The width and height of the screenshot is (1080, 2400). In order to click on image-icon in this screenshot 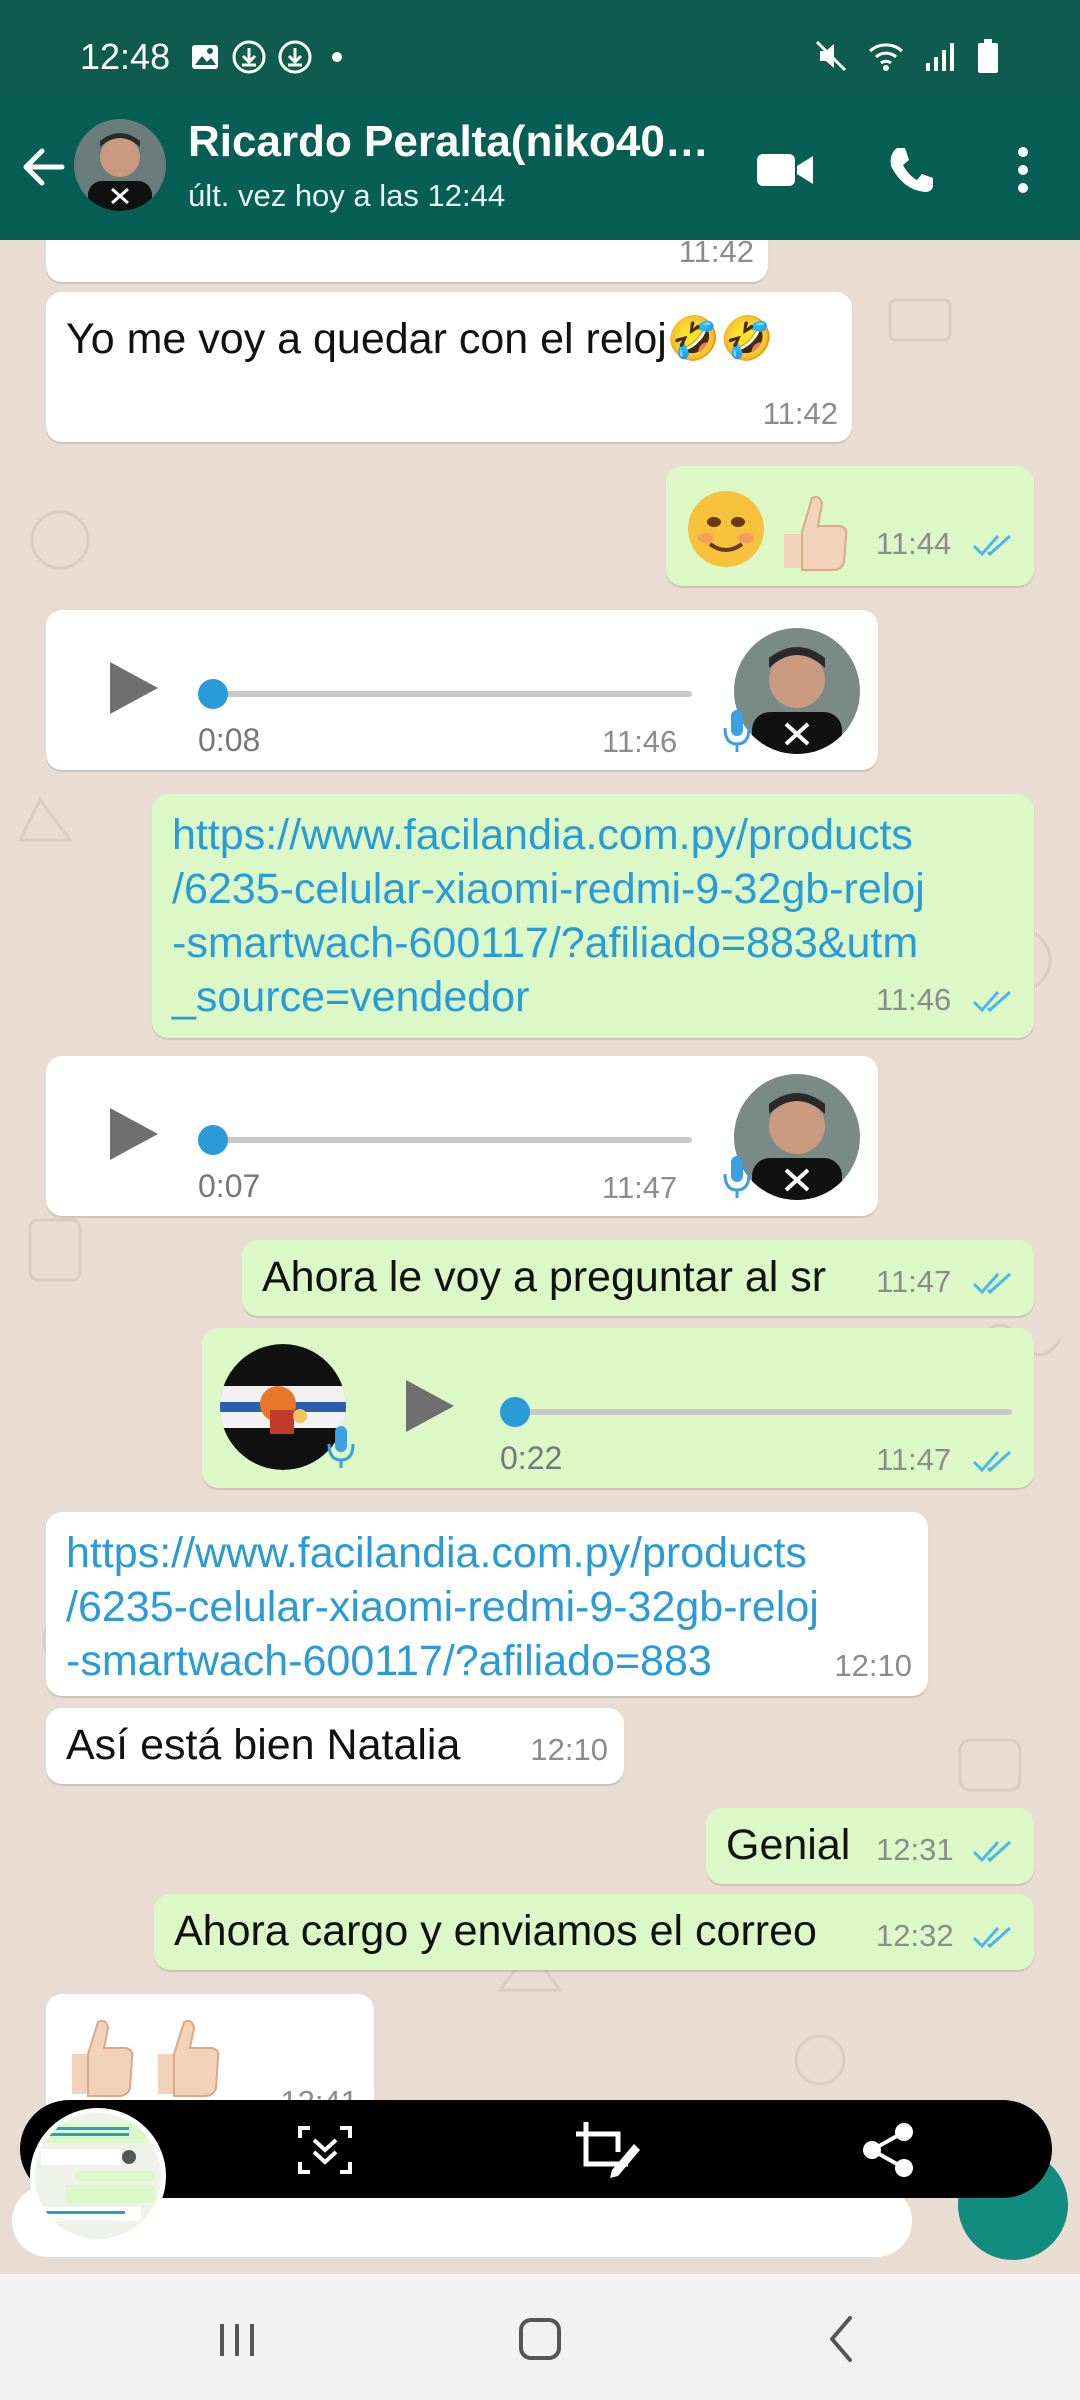, I will do `click(205, 57)`.